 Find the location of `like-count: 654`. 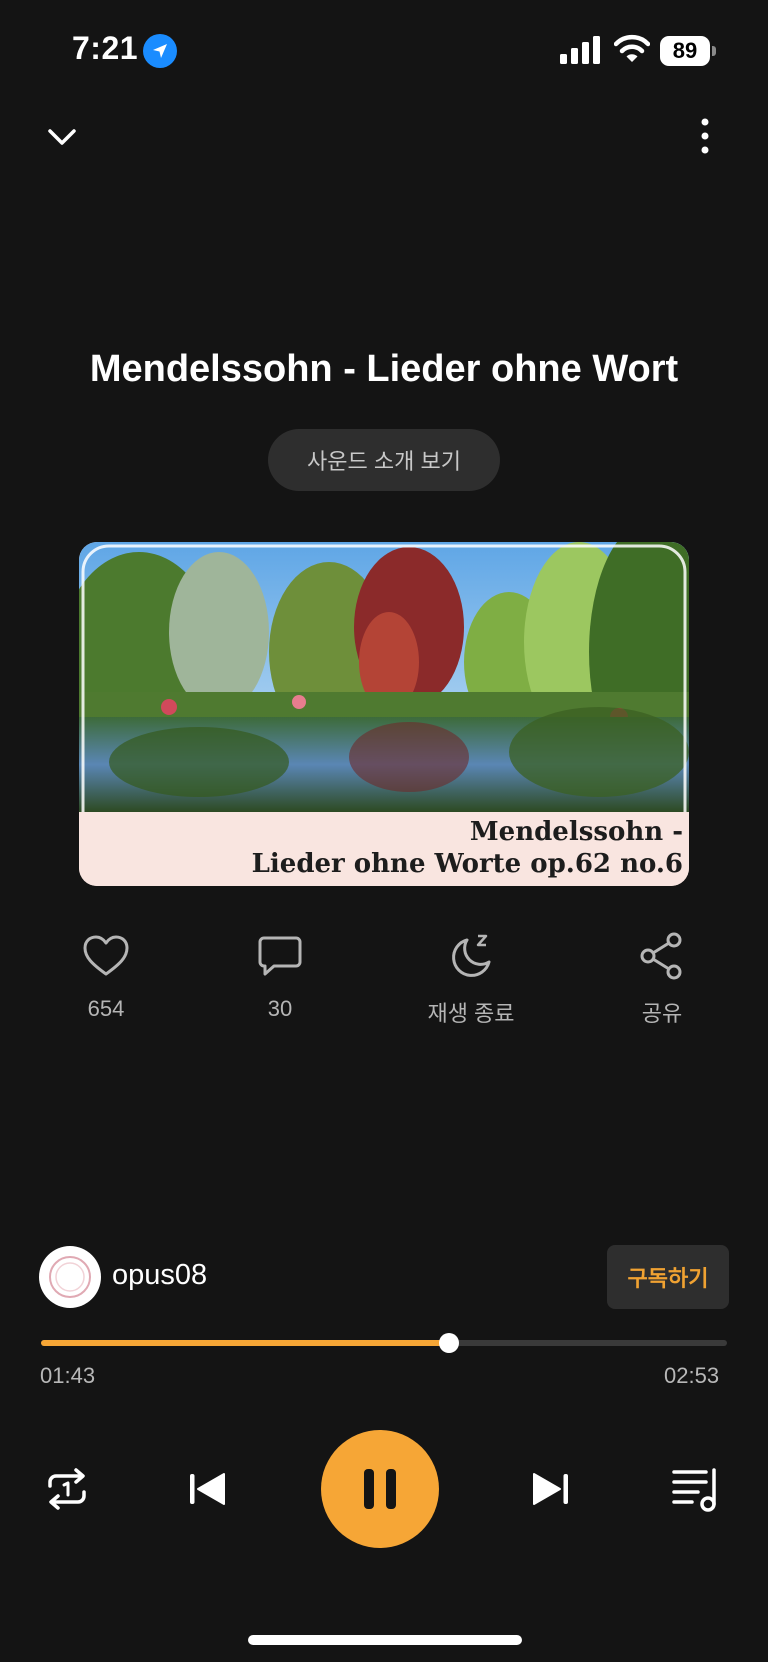

like-count: 654 is located at coordinates (106, 1008).